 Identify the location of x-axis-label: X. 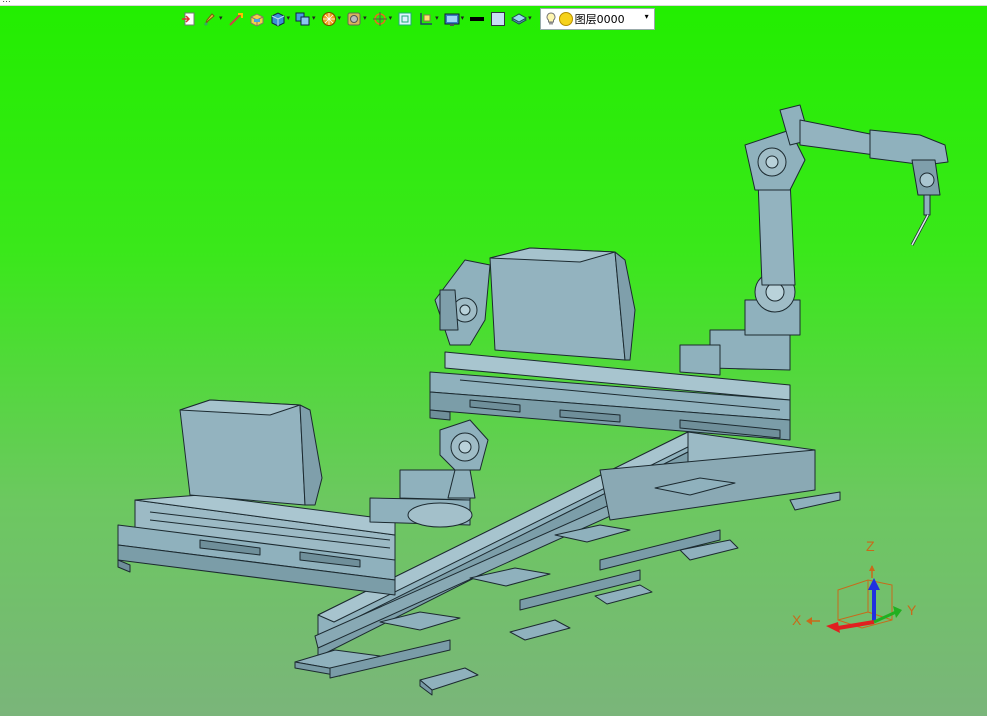
(797, 620).